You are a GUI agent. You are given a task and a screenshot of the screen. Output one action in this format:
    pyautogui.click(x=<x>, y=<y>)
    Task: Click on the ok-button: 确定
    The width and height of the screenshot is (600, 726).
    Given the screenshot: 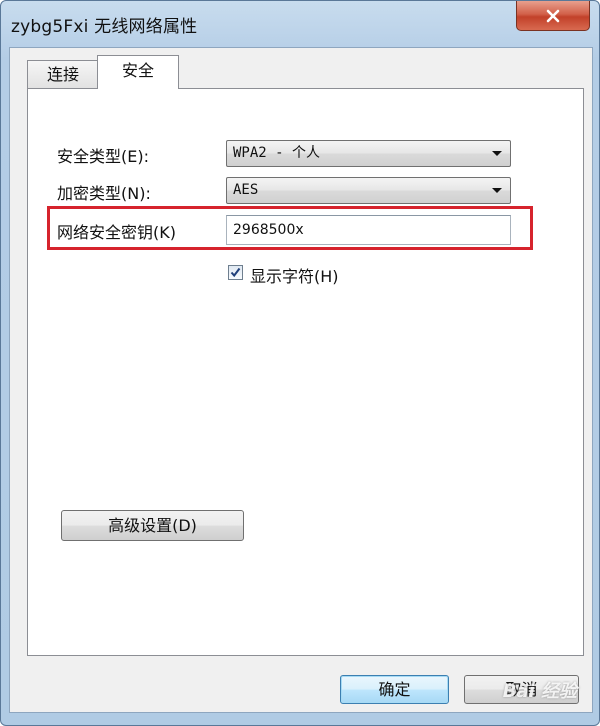 What is the action you would take?
    pyautogui.click(x=394, y=689)
    